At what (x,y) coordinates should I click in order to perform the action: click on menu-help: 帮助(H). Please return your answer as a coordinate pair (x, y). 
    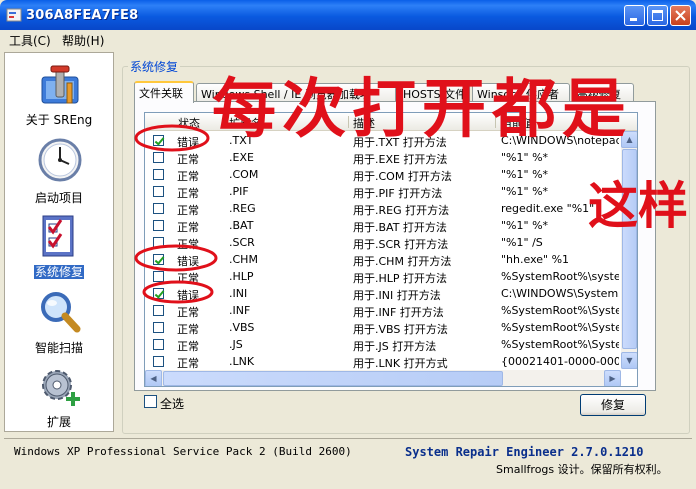
    Looking at the image, I should click on (83, 40).